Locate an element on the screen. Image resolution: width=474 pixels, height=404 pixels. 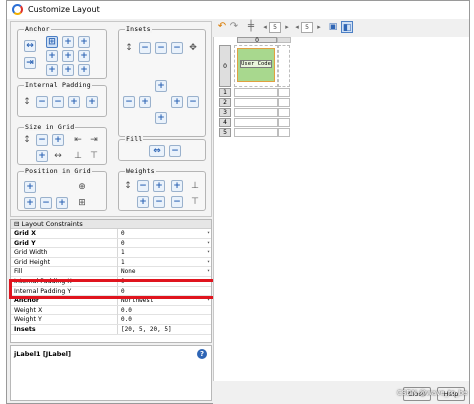
move-right-icon: + is located at coordinates (62, 203).